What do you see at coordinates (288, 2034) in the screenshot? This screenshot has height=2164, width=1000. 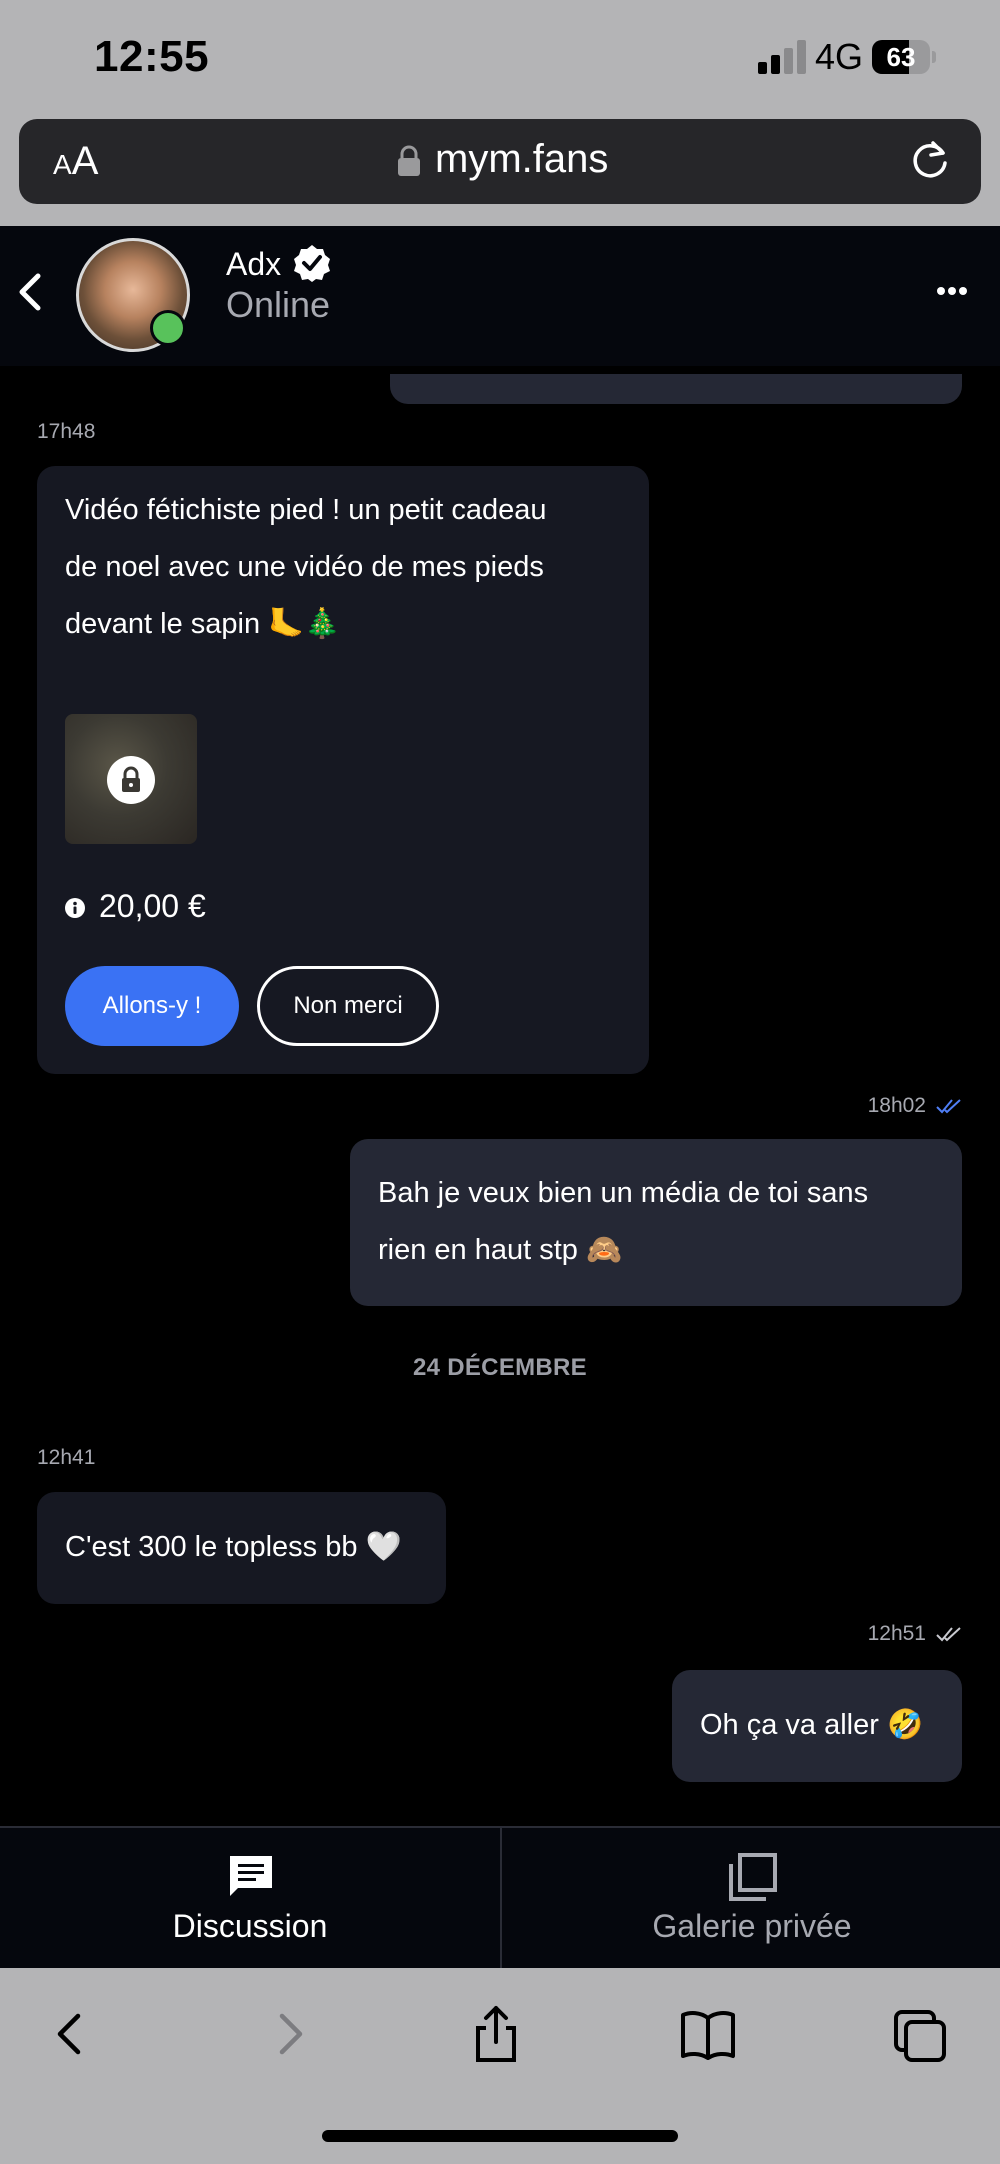 I see `forward-icon` at bounding box center [288, 2034].